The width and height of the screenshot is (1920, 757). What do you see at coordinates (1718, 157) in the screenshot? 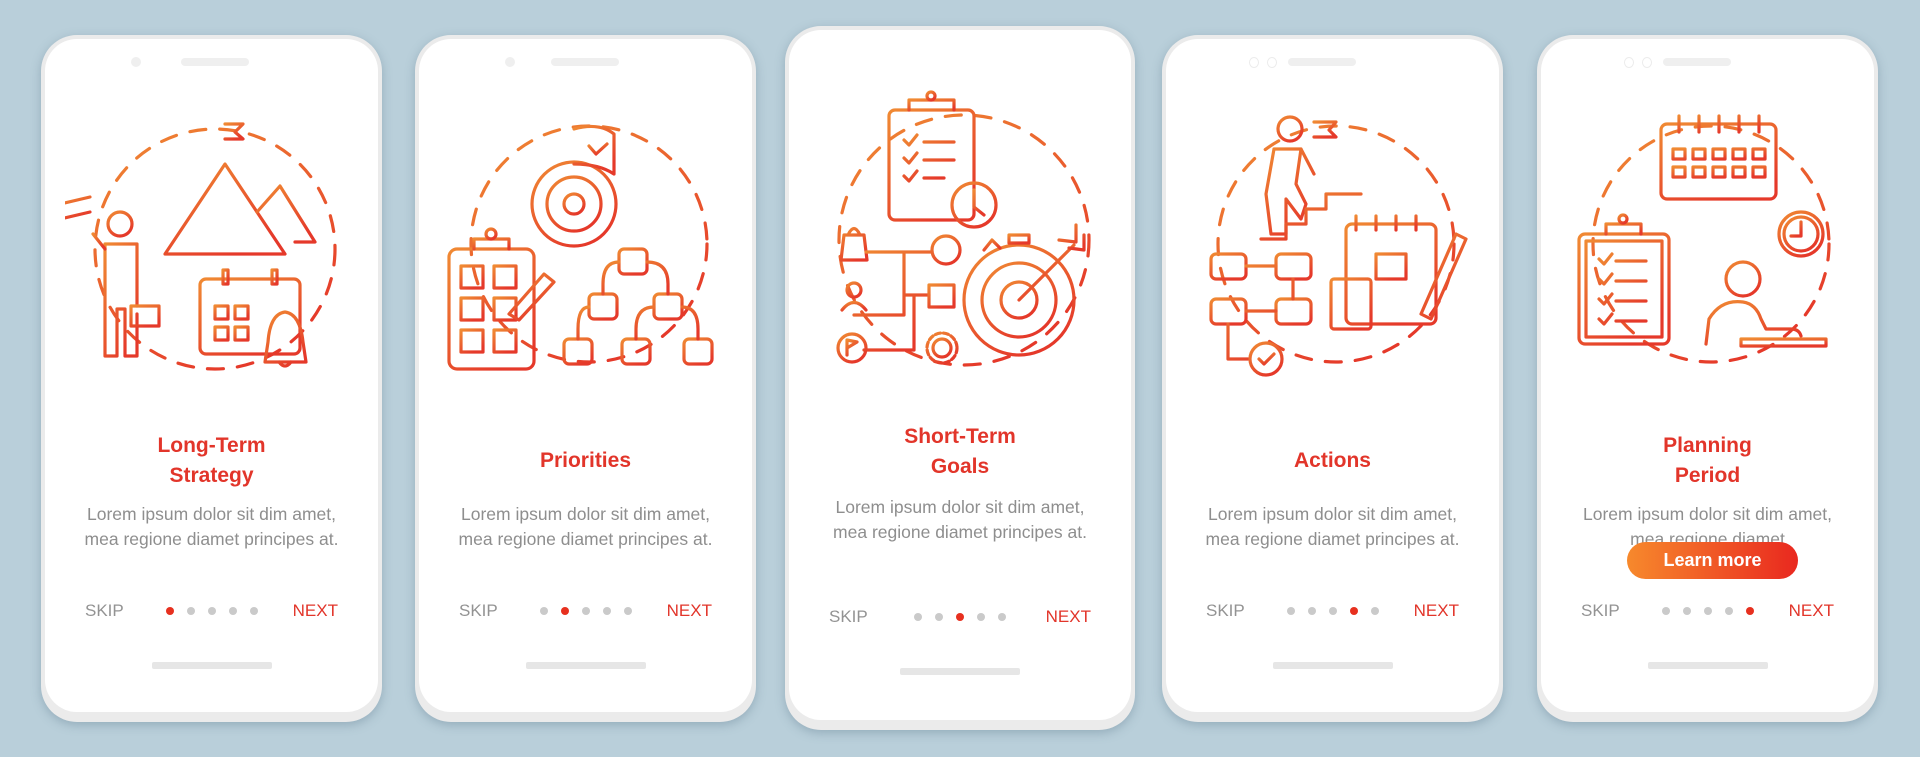
I see `calendar-icon` at bounding box center [1718, 157].